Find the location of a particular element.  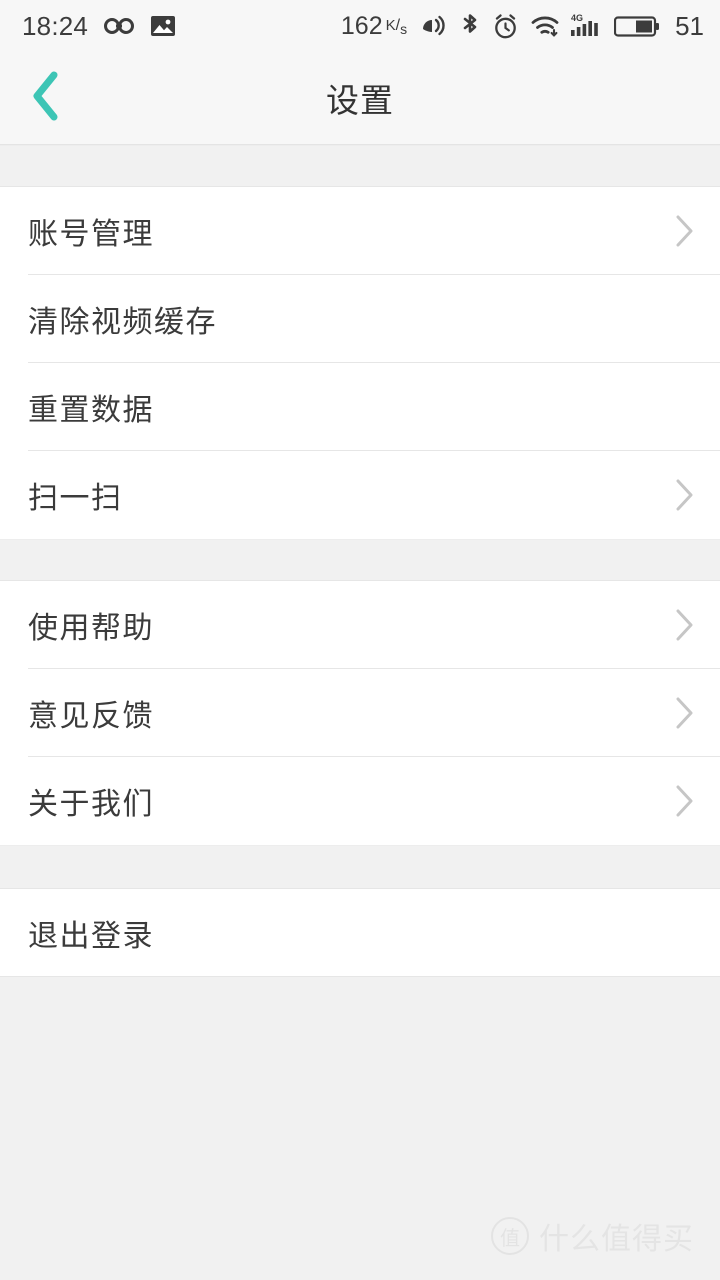

row-label: 使用帮助 is located at coordinates (91, 628).